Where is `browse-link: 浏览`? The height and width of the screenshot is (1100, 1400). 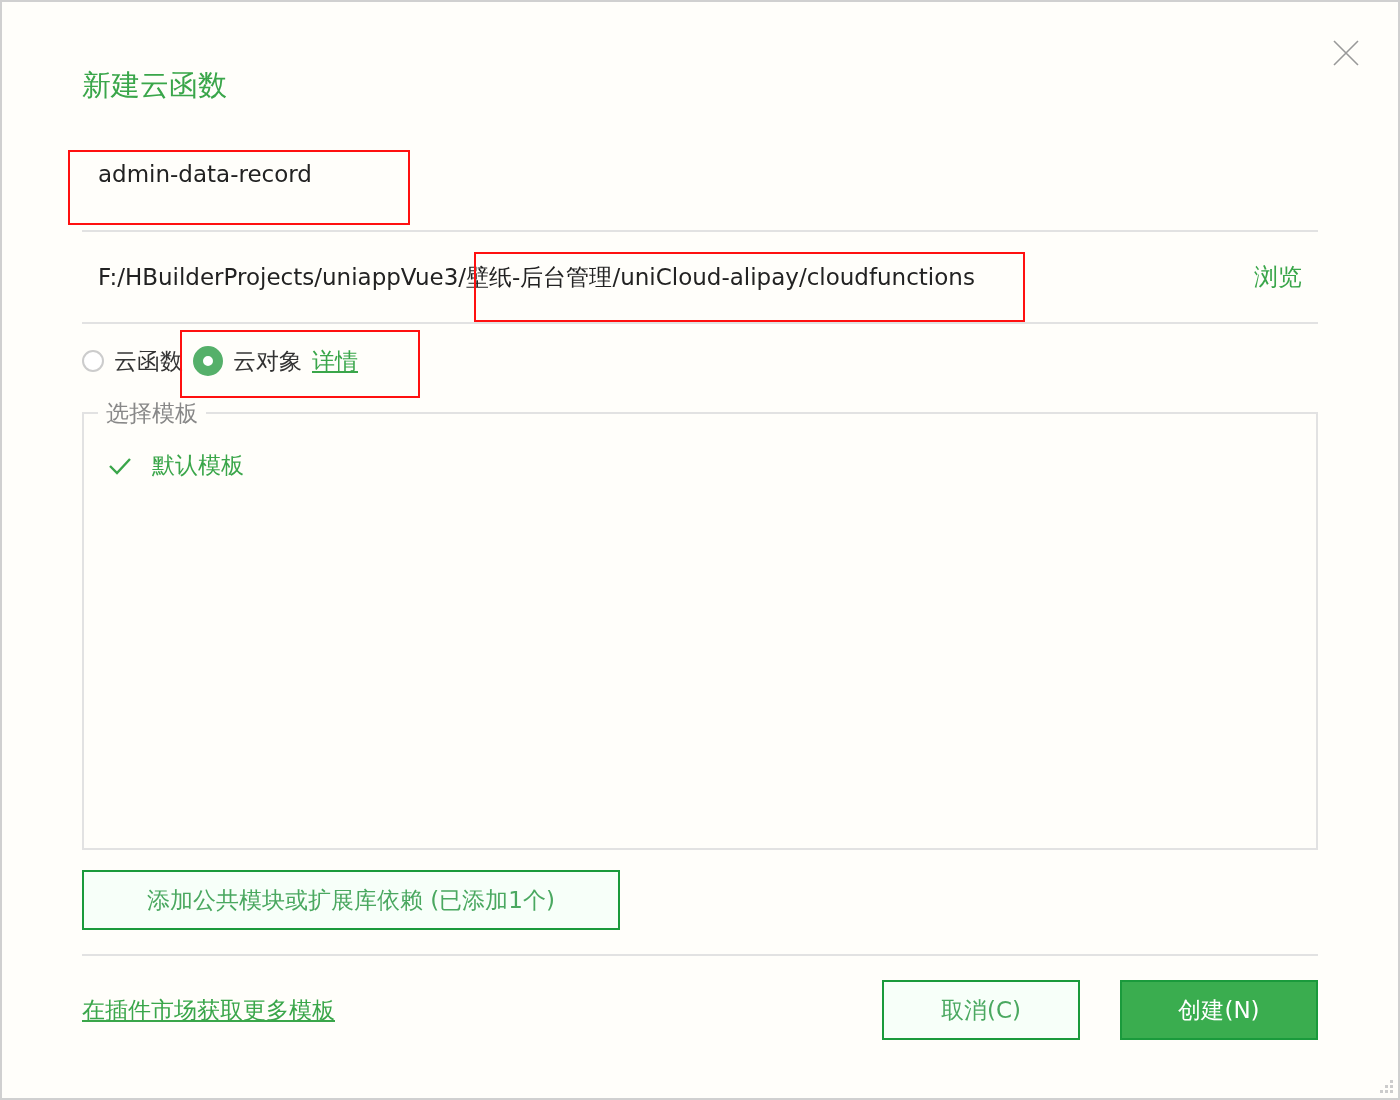
browse-link: 浏览 is located at coordinates (1278, 277).